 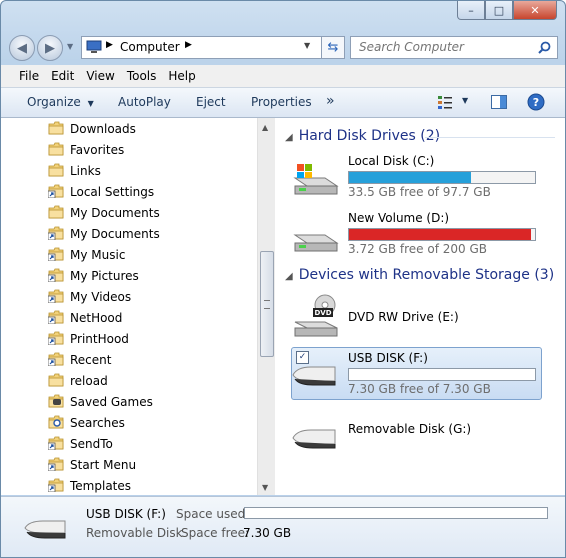 I want to click on tree-item: Templates, so click(x=129, y=485).